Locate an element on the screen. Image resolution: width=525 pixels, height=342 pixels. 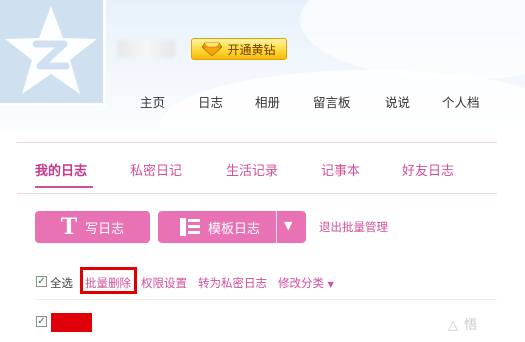
exit-batch-manage-link: 退出批量管理 is located at coordinates (353, 227).